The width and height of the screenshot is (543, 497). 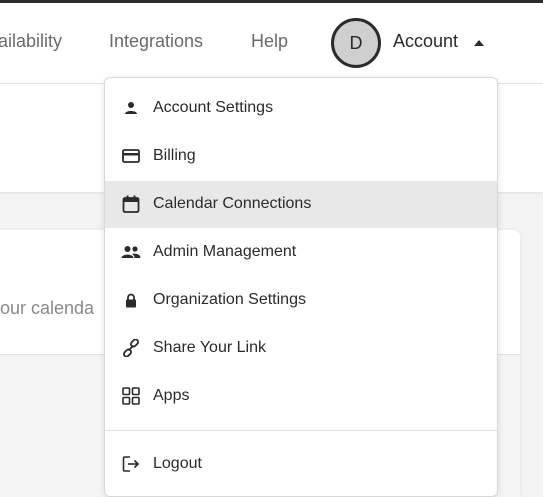 I want to click on menu-item-account-settings: Account Settings, so click(x=301, y=108).